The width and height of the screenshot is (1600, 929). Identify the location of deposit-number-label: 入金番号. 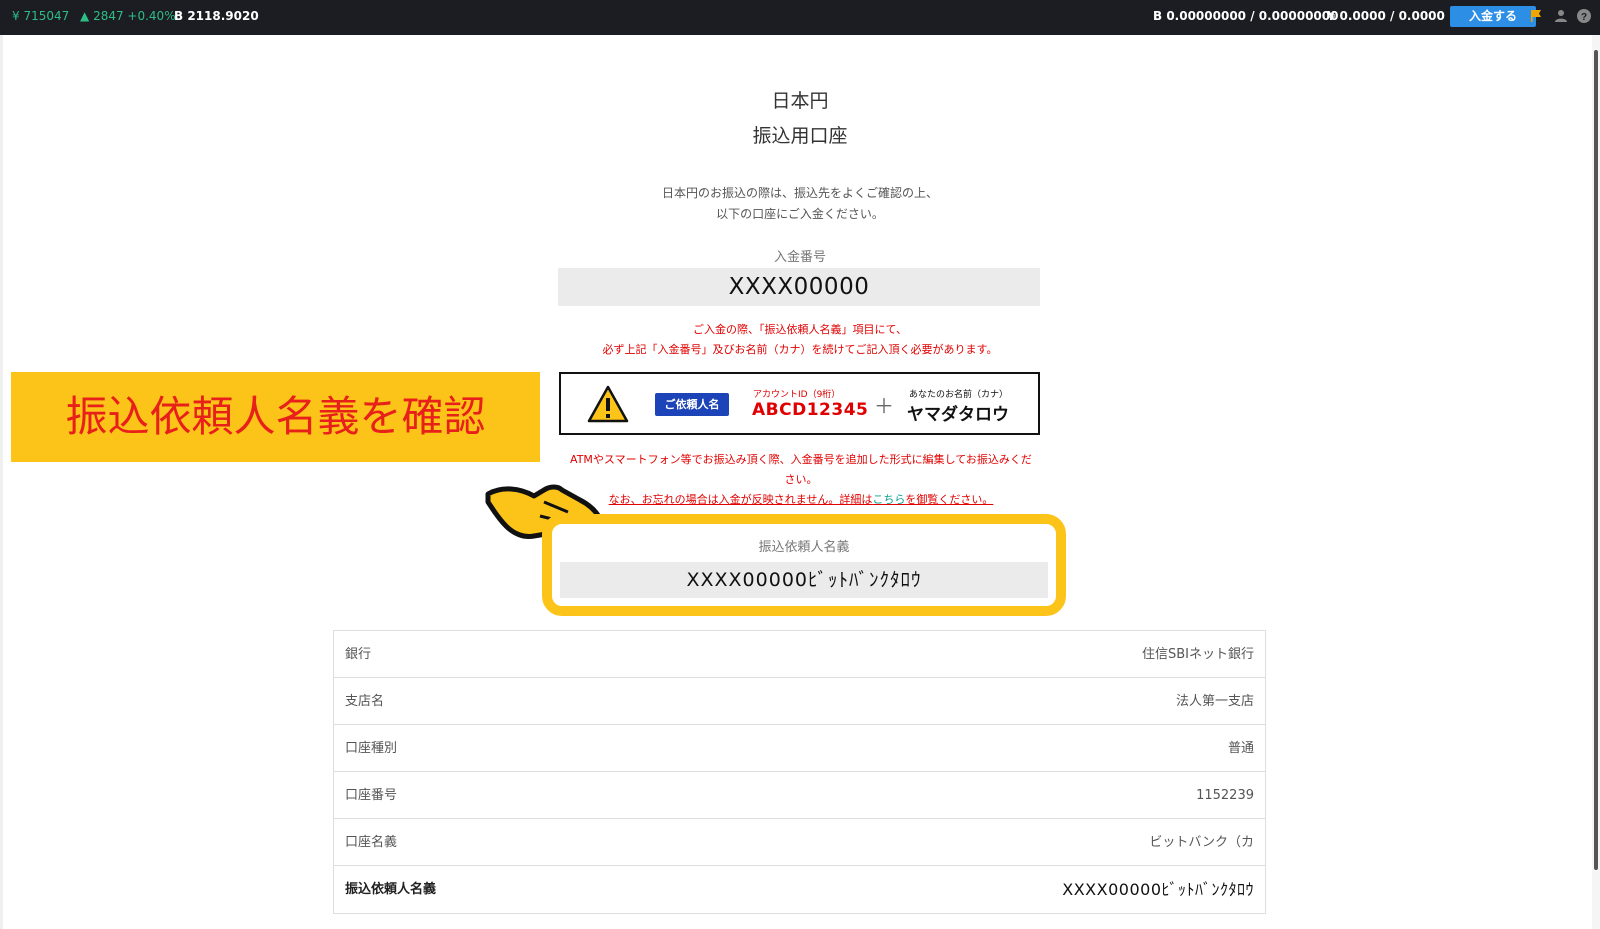
(799, 257).